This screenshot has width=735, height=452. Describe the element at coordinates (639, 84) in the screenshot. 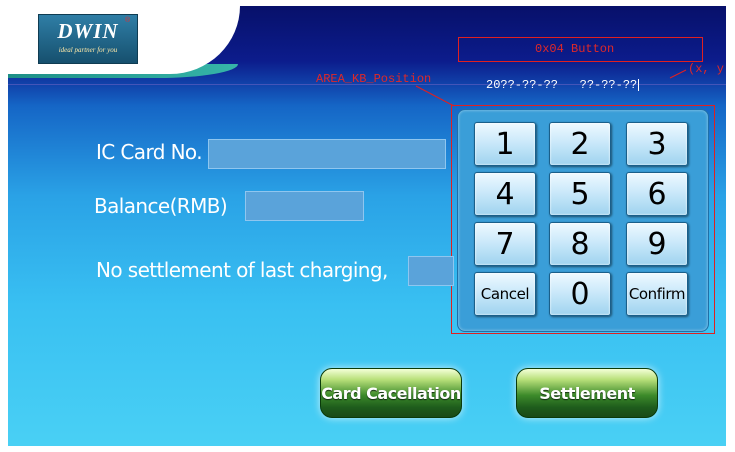

I see `text-cursor` at that location.